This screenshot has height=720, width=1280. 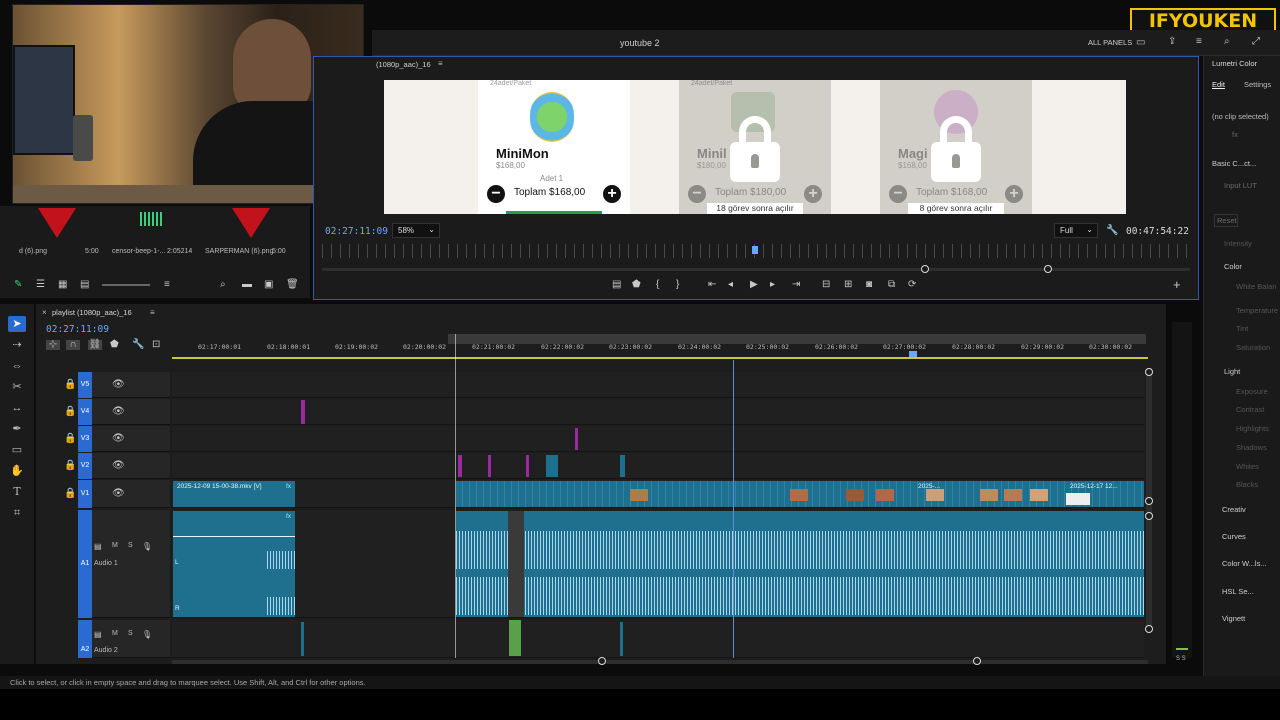 What do you see at coordinates (1227, 42) in the screenshot?
I see `search-icon: ⌕` at bounding box center [1227, 42].